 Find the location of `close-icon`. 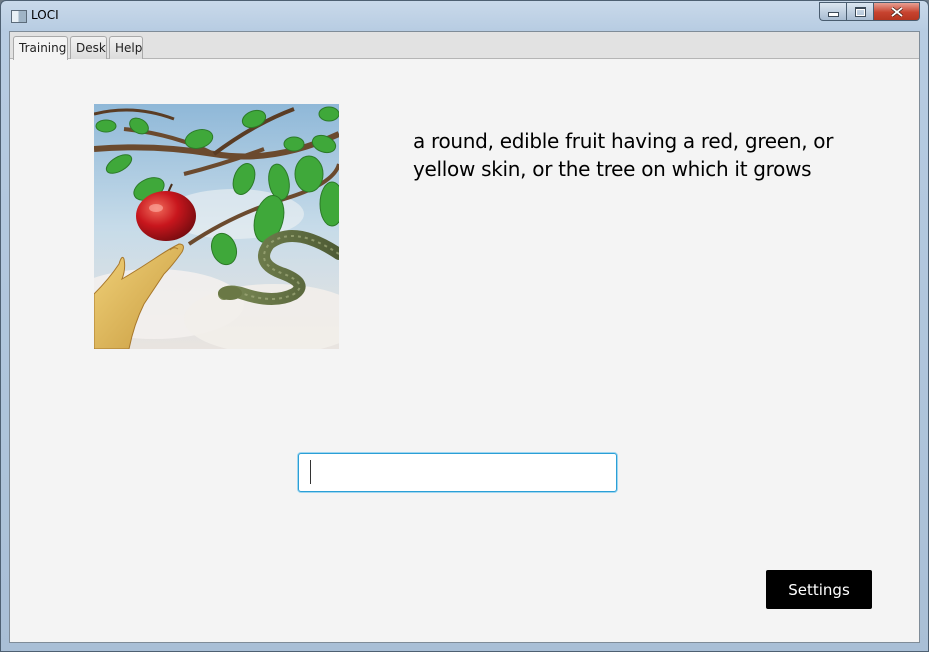

close-icon is located at coordinates (896, 11).